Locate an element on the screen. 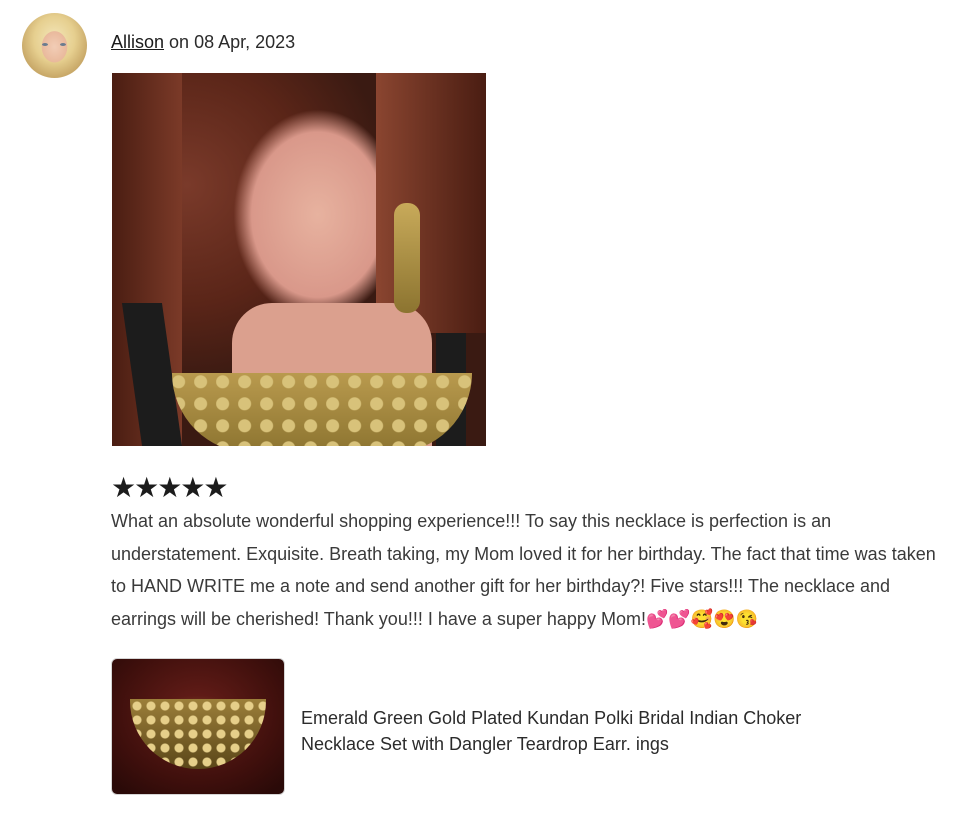  reviewer-avatar is located at coordinates (54, 45).